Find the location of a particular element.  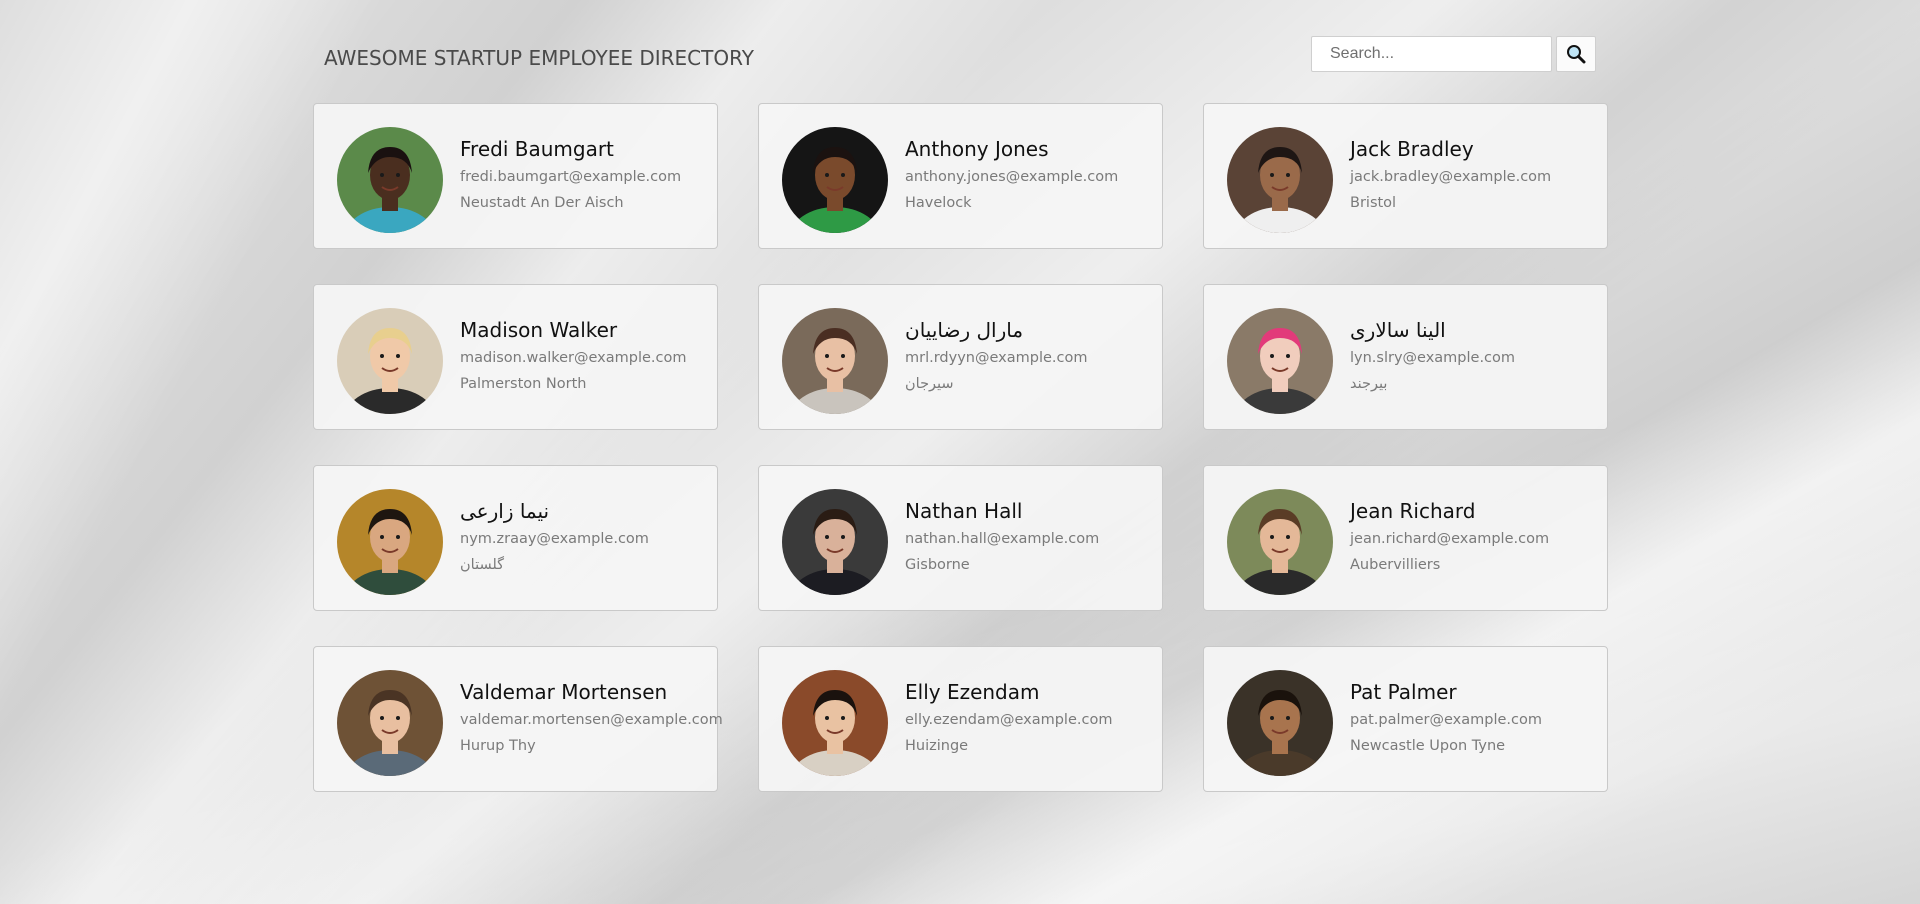

page-header: AWESOME STARTUP EMPLOYEE DIRECTORY is located at coordinates (960, 56).